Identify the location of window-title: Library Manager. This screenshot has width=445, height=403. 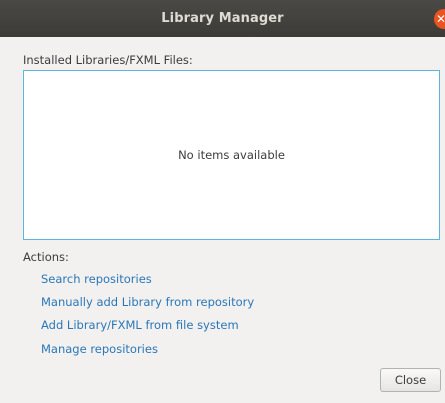
(222, 18).